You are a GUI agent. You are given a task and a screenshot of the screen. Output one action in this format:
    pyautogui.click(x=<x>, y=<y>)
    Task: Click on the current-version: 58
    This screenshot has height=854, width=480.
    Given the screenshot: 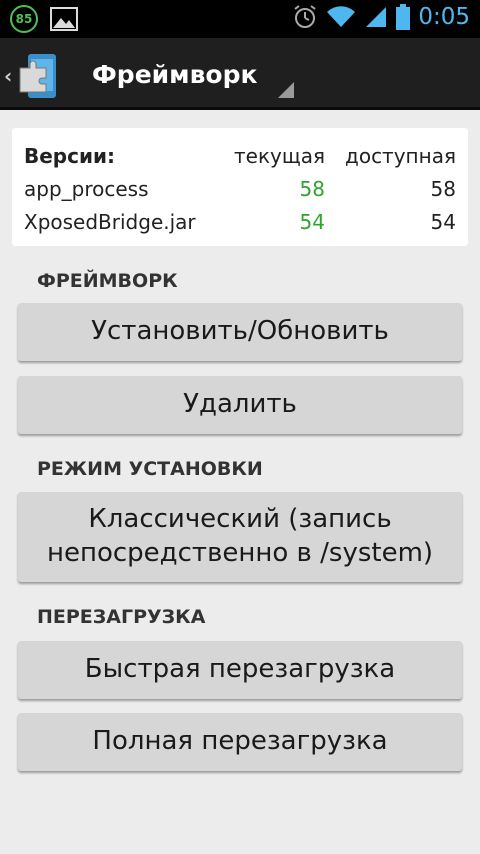 What is the action you would take?
    pyautogui.click(x=312, y=189)
    